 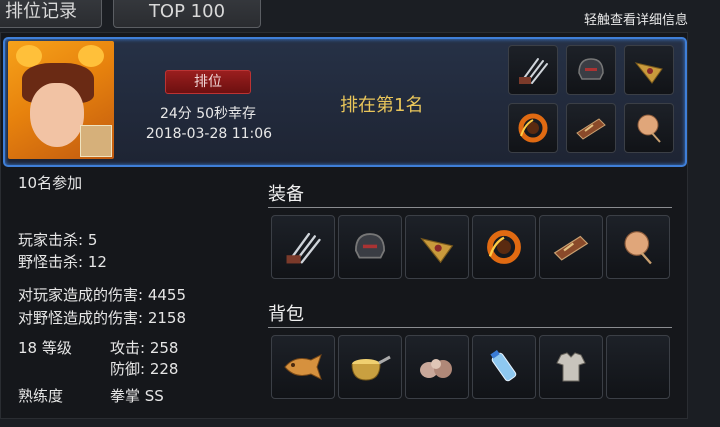 I want to click on placement-text: 排在第1名, so click(x=382, y=105).